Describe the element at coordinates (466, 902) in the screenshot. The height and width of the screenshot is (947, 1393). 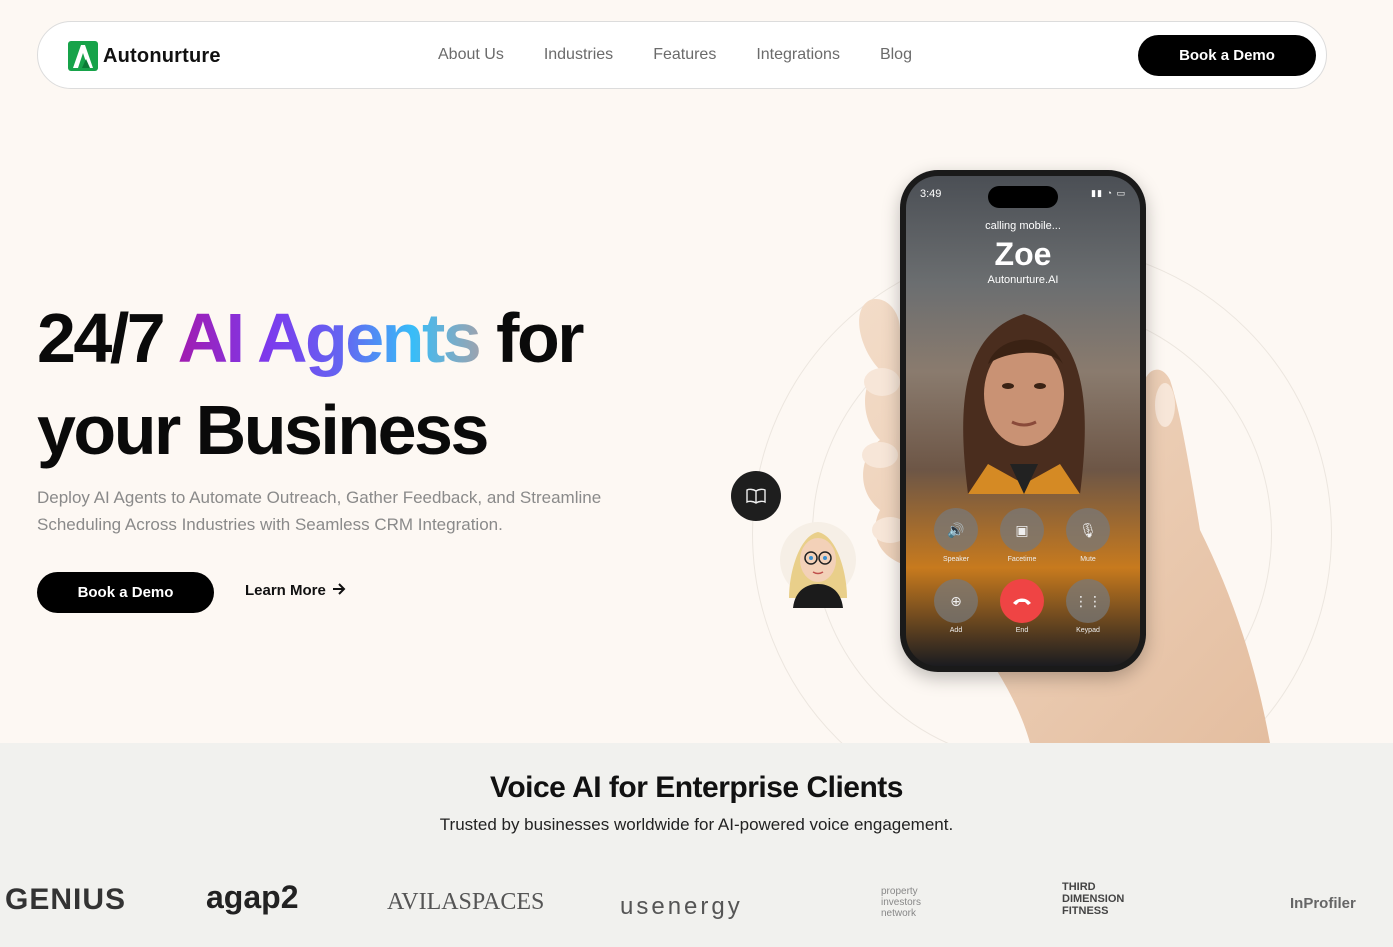
I see `logo-avilaspaces: AVILASPACES` at that location.